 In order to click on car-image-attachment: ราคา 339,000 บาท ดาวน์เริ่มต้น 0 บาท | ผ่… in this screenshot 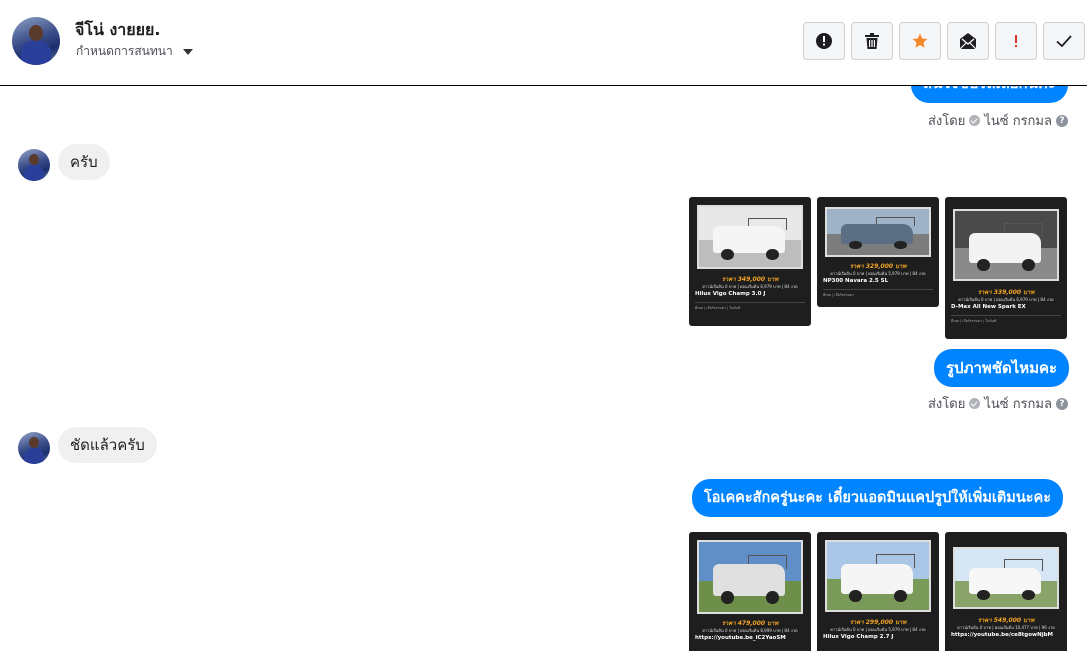, I will do `click(1006, 268)`.